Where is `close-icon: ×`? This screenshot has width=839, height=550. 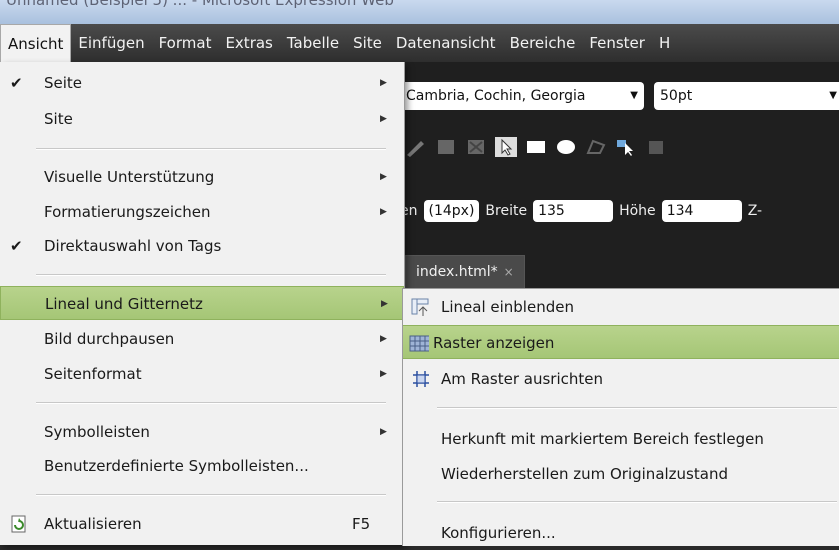 close-icon: × is located at coordinates (509, 272).